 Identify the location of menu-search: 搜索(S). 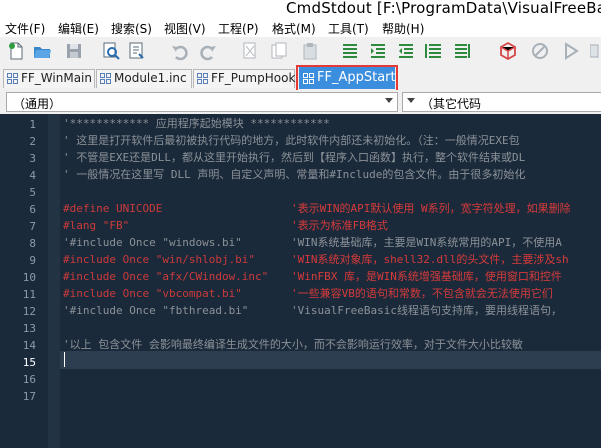
(131, 28).